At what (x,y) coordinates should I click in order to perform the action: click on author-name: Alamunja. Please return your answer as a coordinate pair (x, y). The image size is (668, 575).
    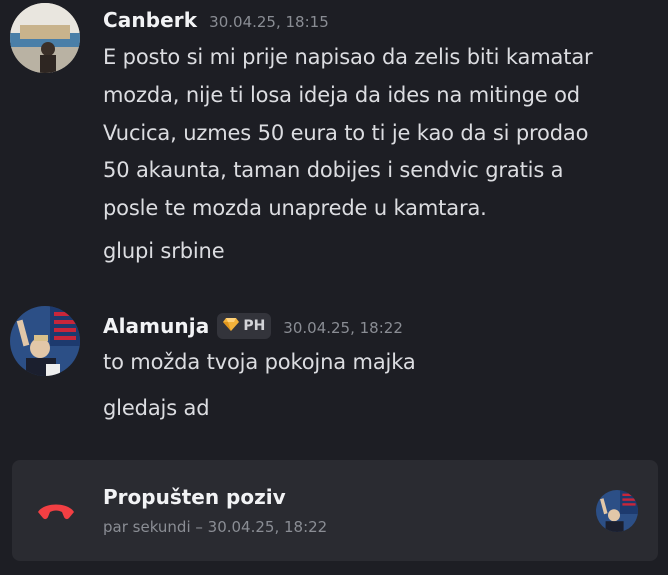
    Looking at the image, I should click on (156, 326).